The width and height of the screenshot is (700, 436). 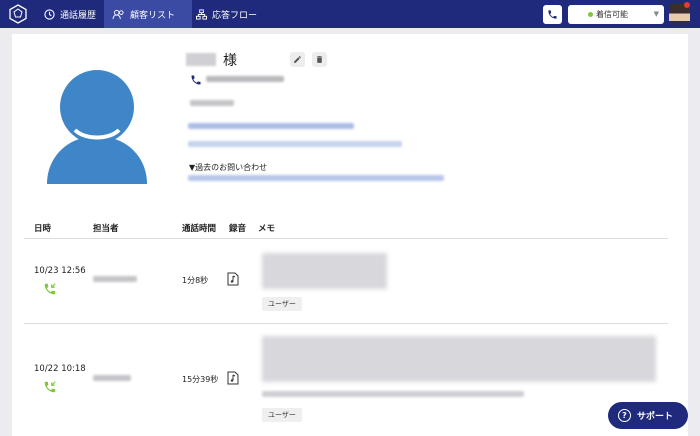 I want to click on clock-icon, so click(x=49, y=14).